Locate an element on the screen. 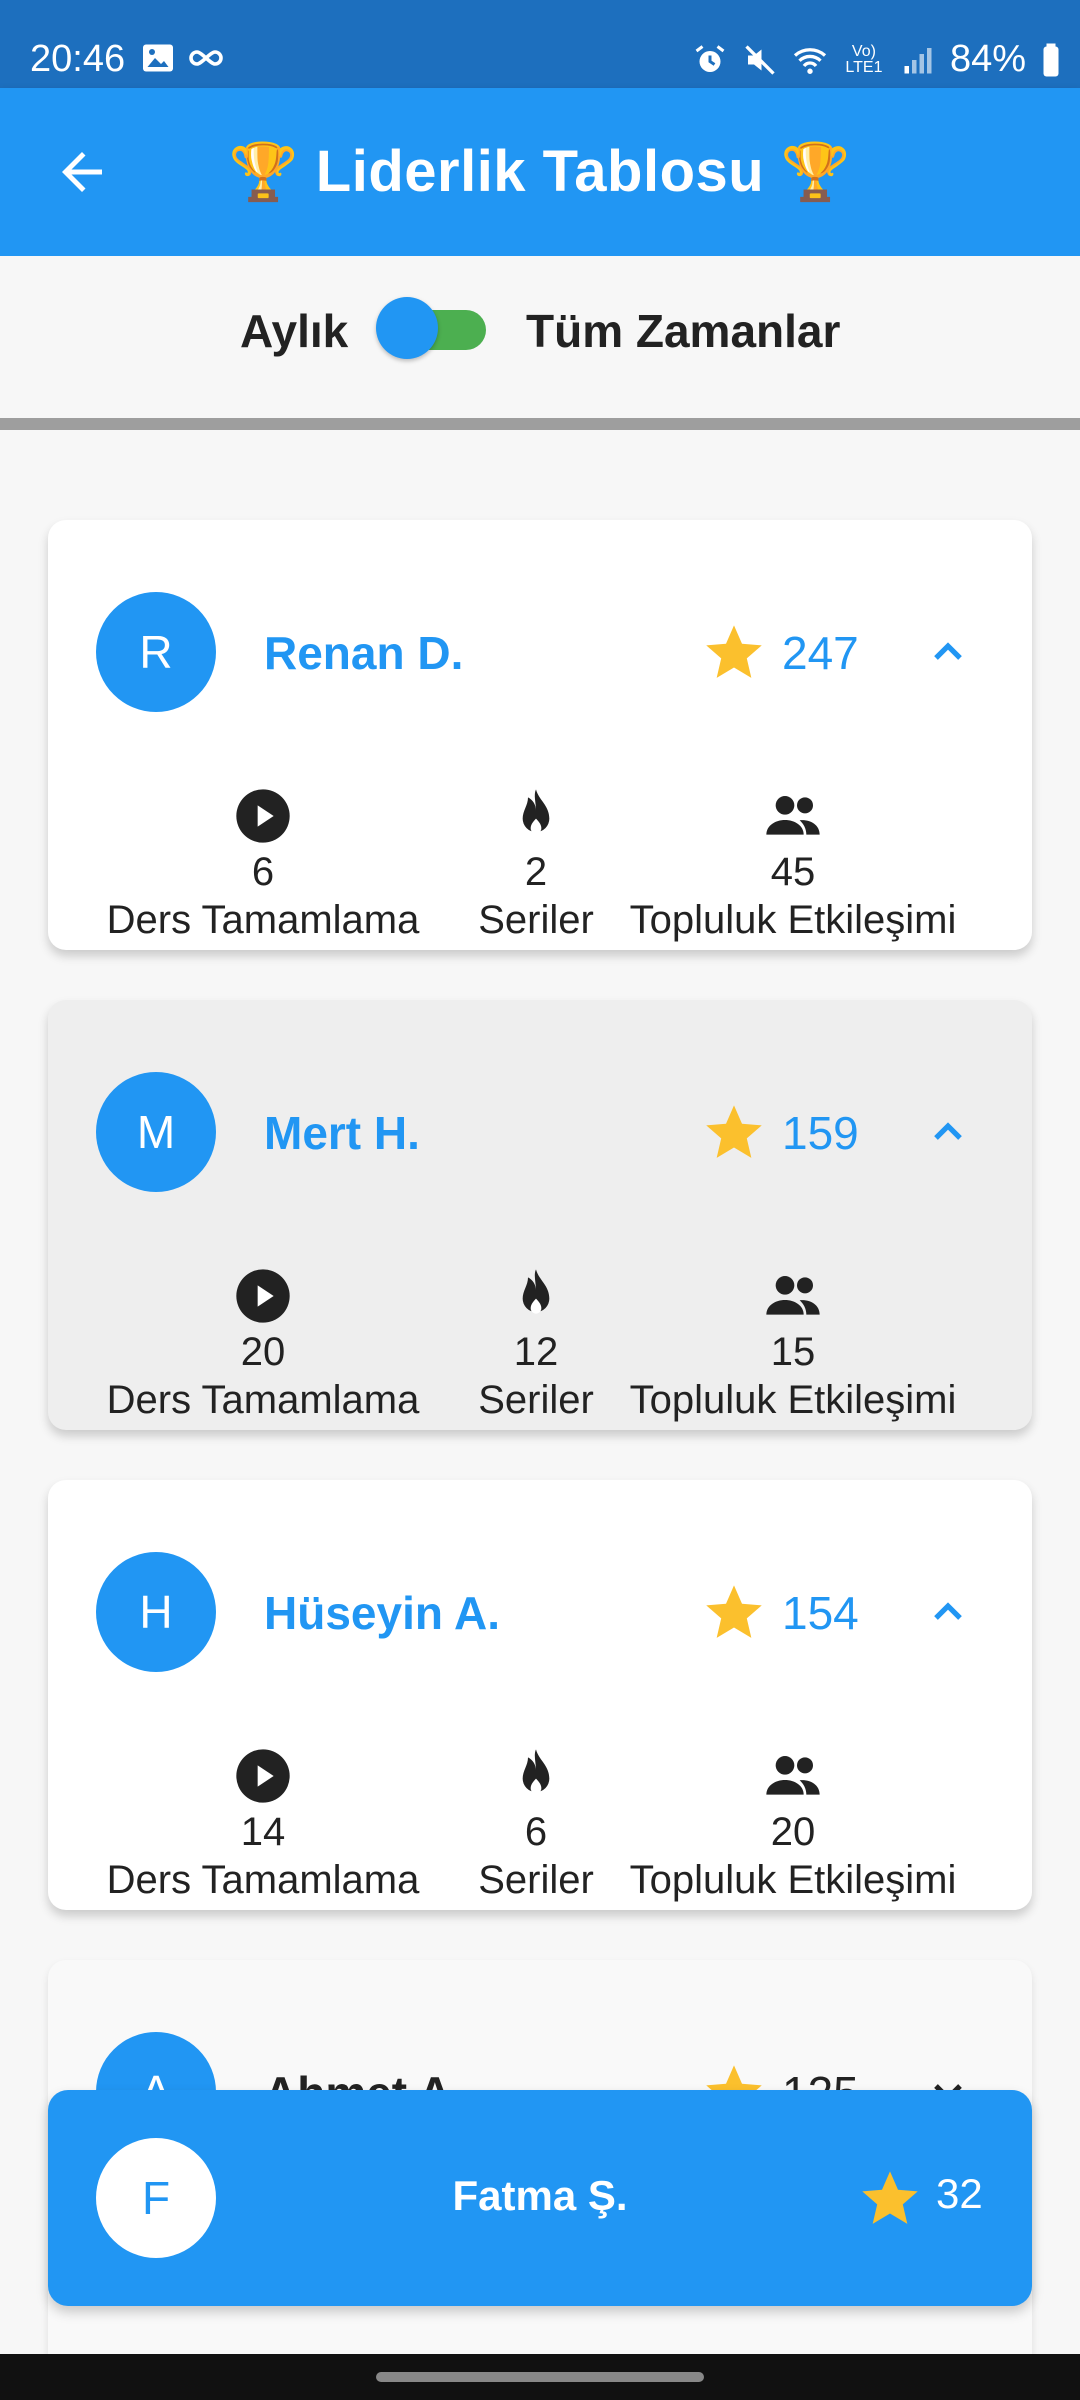  stat-lessons: 20 Ders Tamamlama is located at coordinates (263, 1344).